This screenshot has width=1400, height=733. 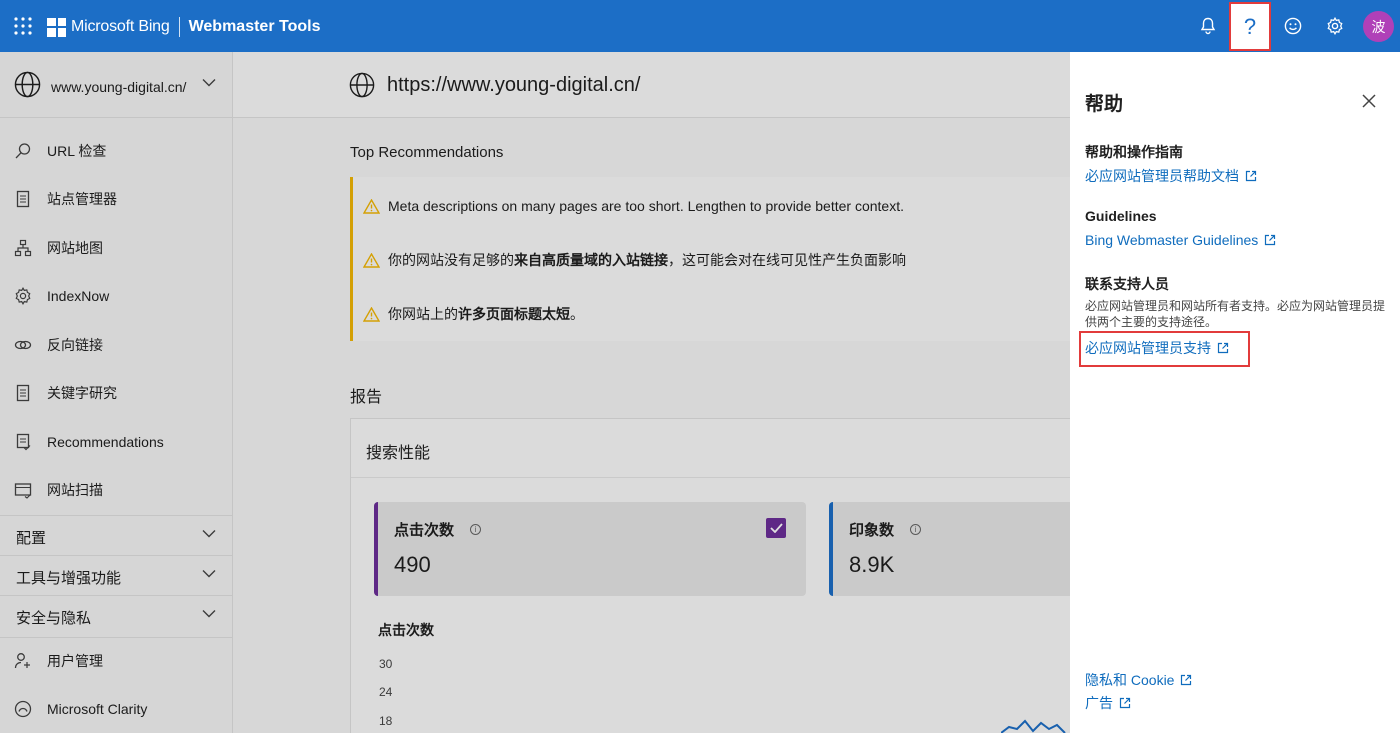 I want to click on gear-icon, so click(x=1335, y=26).